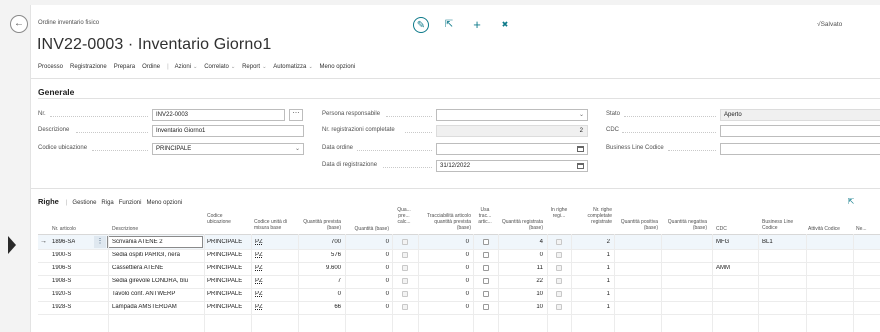 The image size is (880, 332). What do you see at coordinates (100, 242) in the screenshot?
I see `row-actions-button: ⋮` at bounding box center [100, 242].